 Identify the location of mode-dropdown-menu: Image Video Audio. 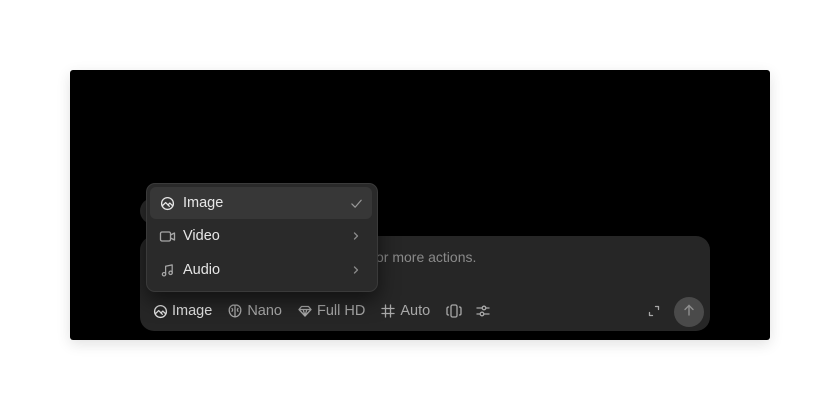
(262, 237).